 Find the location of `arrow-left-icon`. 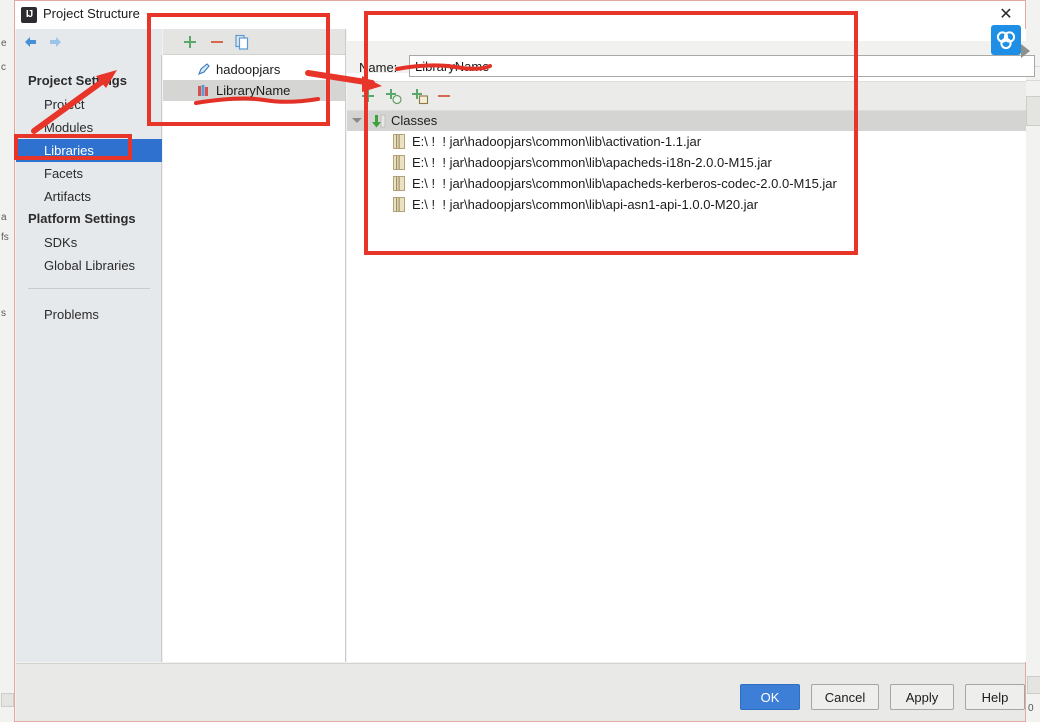

arrow-left-icon is located at coordinates (31, 42).